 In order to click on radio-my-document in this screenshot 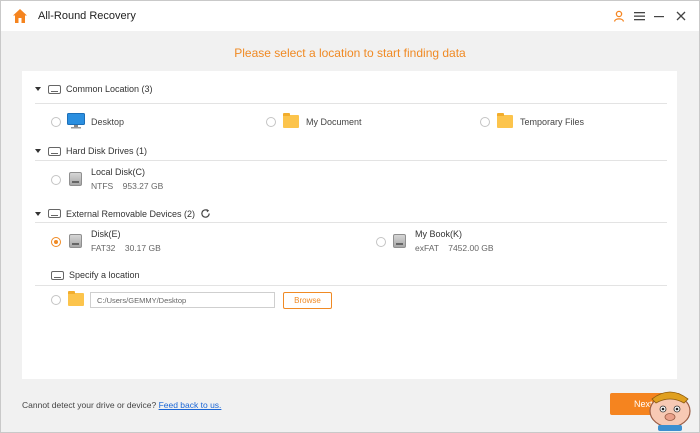, I will do `click(271, 122)`.